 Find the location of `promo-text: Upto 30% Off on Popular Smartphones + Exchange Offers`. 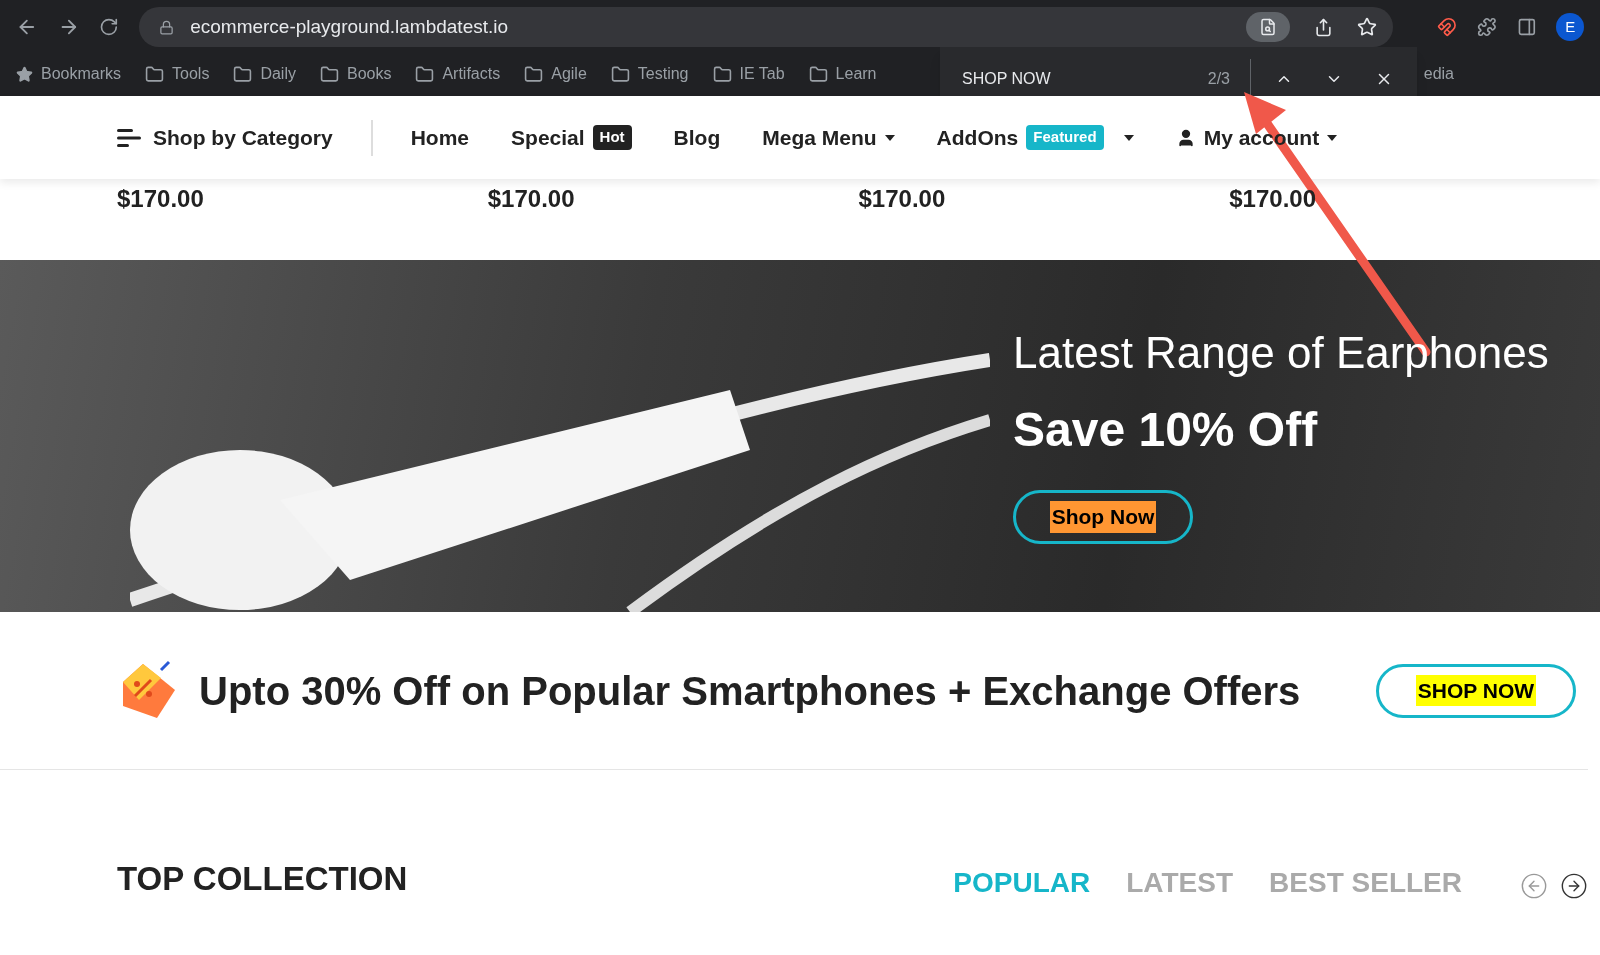

promo-text: Upto 30% Off on Popular Smartphones + Exchange Offers is located at coordinates (750, 691).